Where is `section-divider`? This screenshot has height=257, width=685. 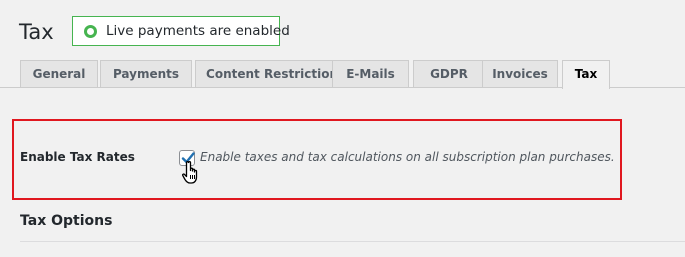
section-divider is located at coordinates (352, 241).